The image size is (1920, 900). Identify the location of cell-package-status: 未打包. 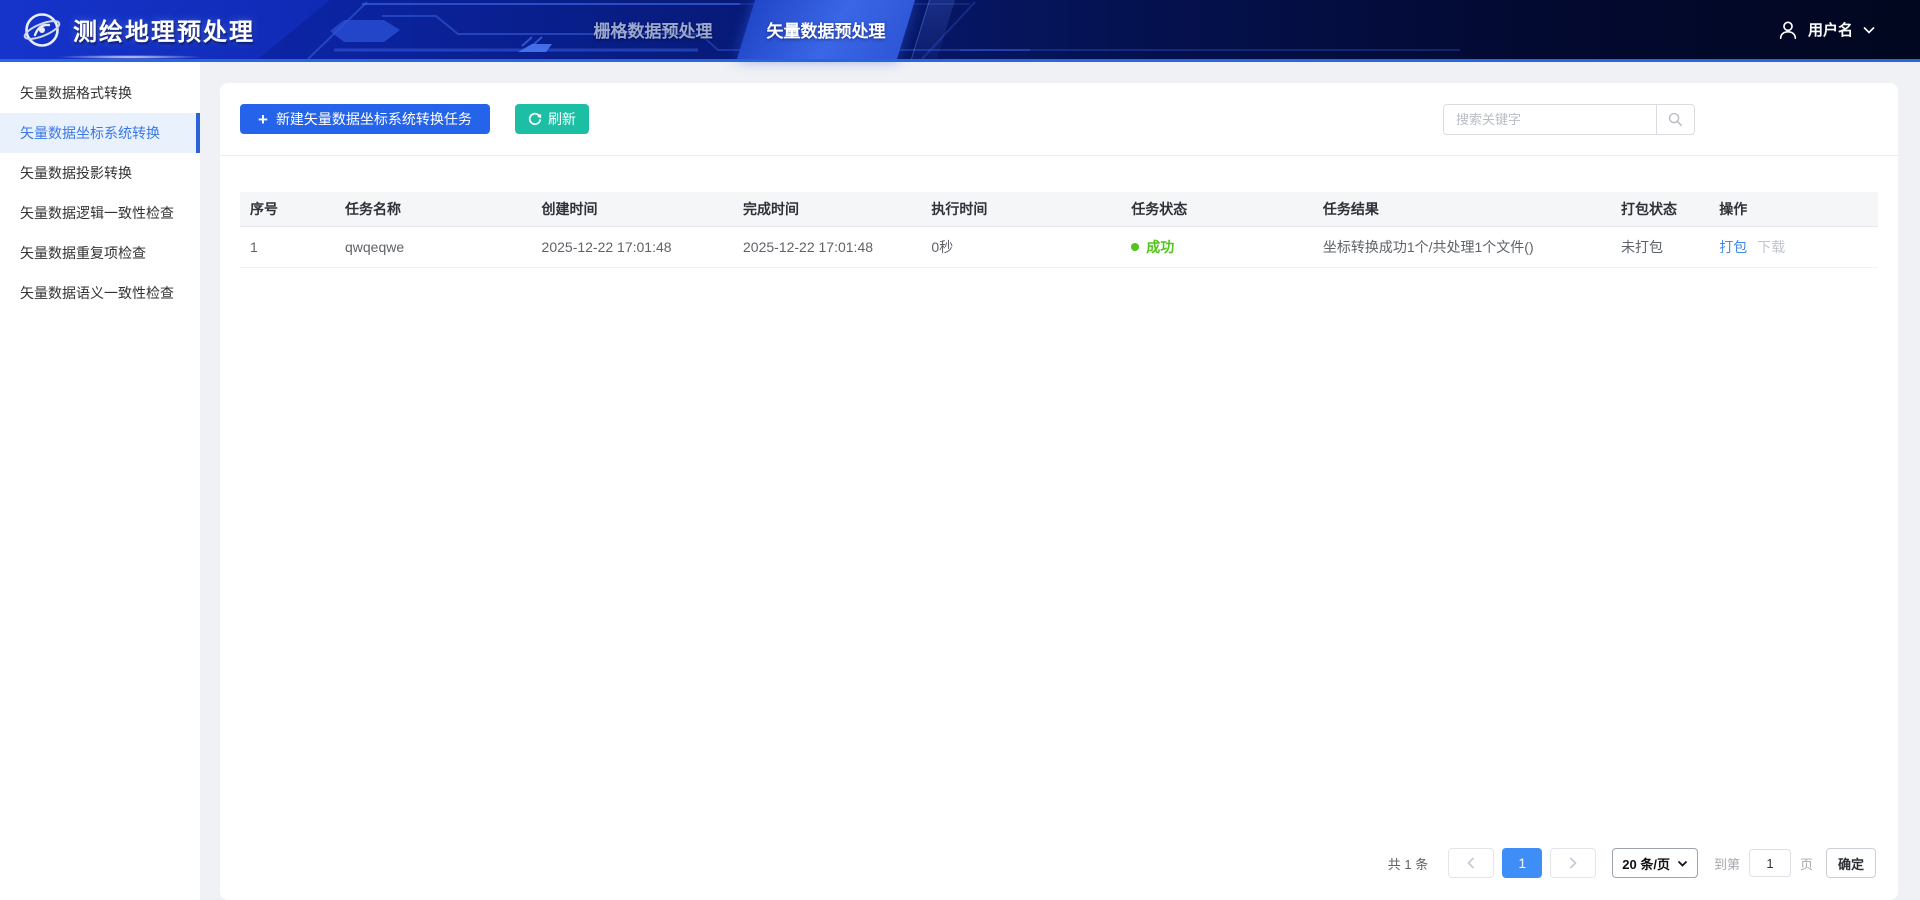
(1660, 247).